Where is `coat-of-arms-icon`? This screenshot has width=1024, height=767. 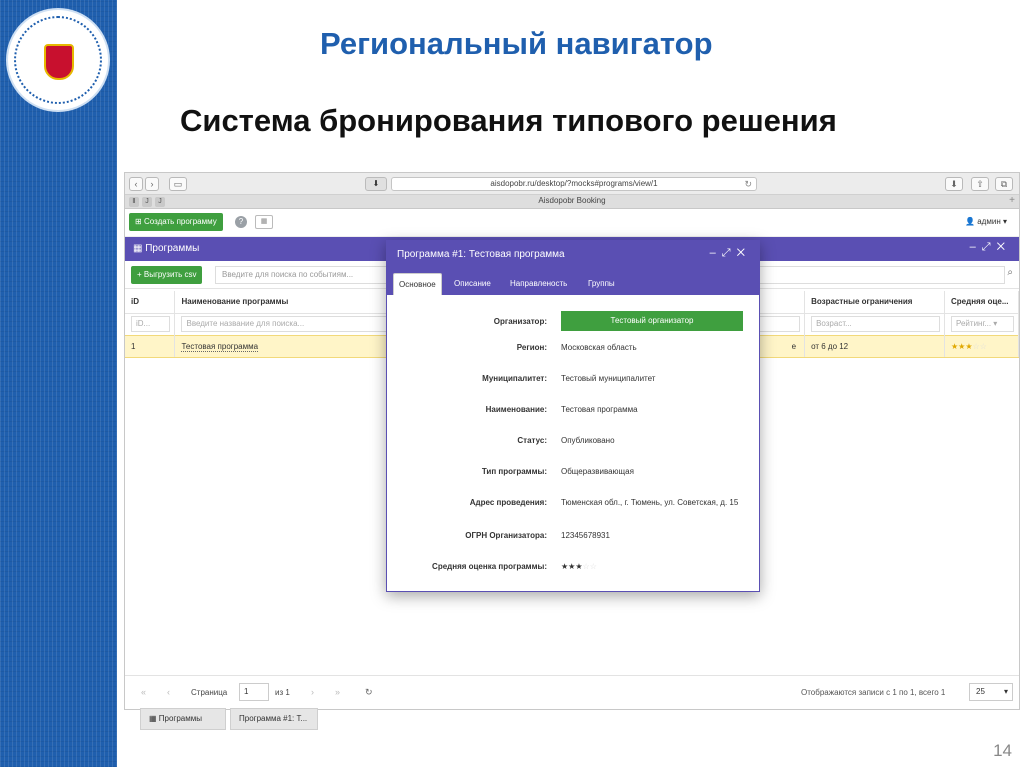
coat-of-arms-icon is located at coordinates (59, 62).